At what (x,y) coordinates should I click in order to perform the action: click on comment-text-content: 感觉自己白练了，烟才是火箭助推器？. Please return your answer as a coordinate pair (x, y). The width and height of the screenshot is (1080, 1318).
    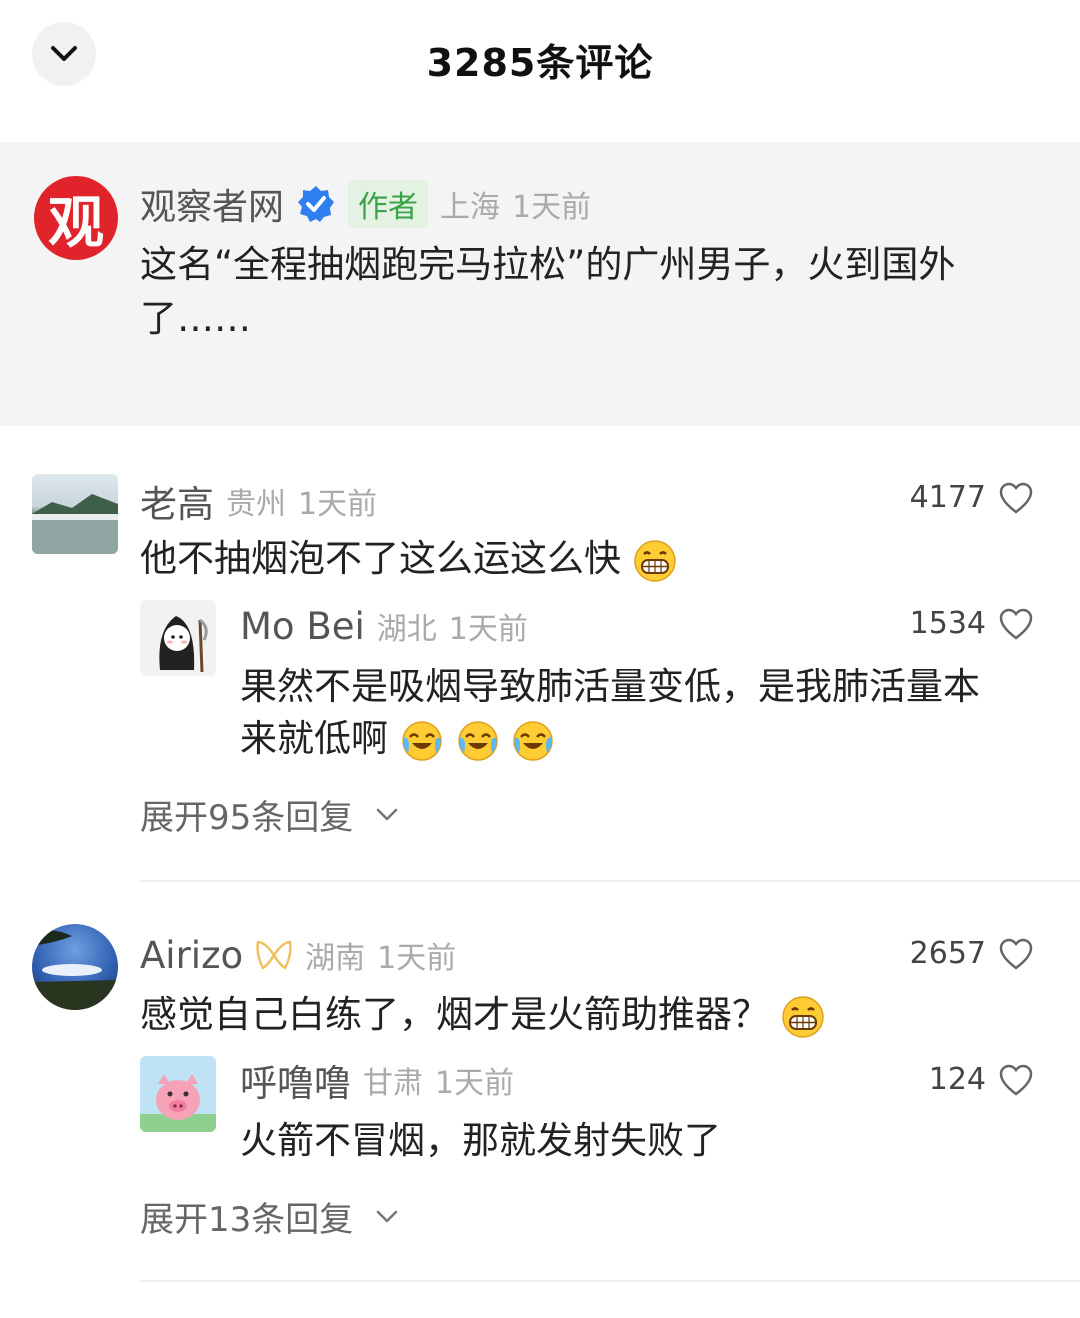
    Looking at the image, I should click on (454, 1014).